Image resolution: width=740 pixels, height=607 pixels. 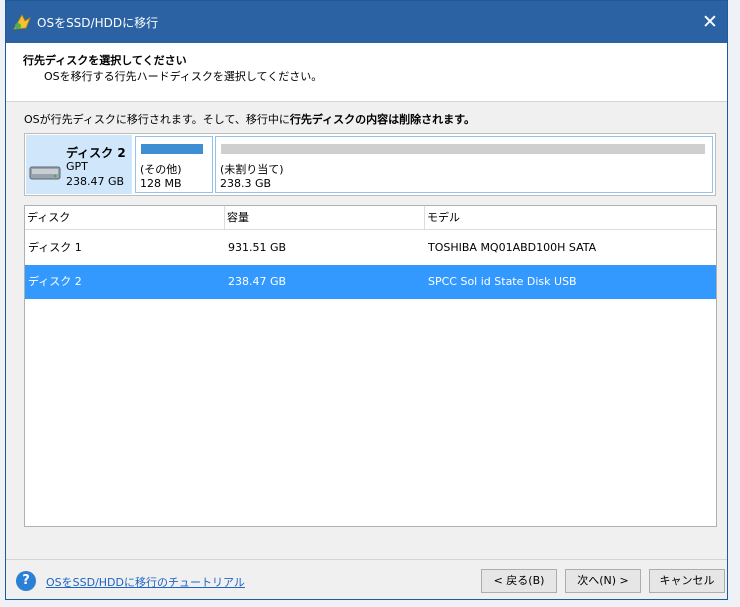 I want to click on disk-info-tile: ディスク 2 GPT 238.47 GB, so click(x=79, y=164).